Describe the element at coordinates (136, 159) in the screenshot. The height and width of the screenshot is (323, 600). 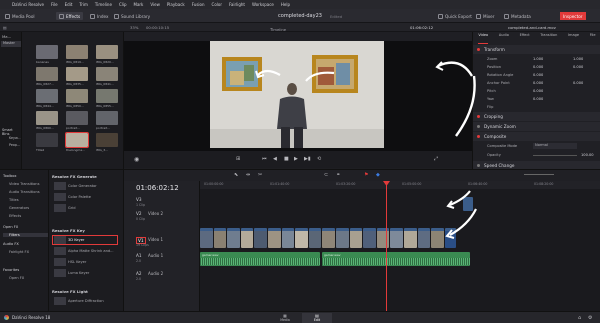
I see `viewer-options-icon: ◉` at that location.